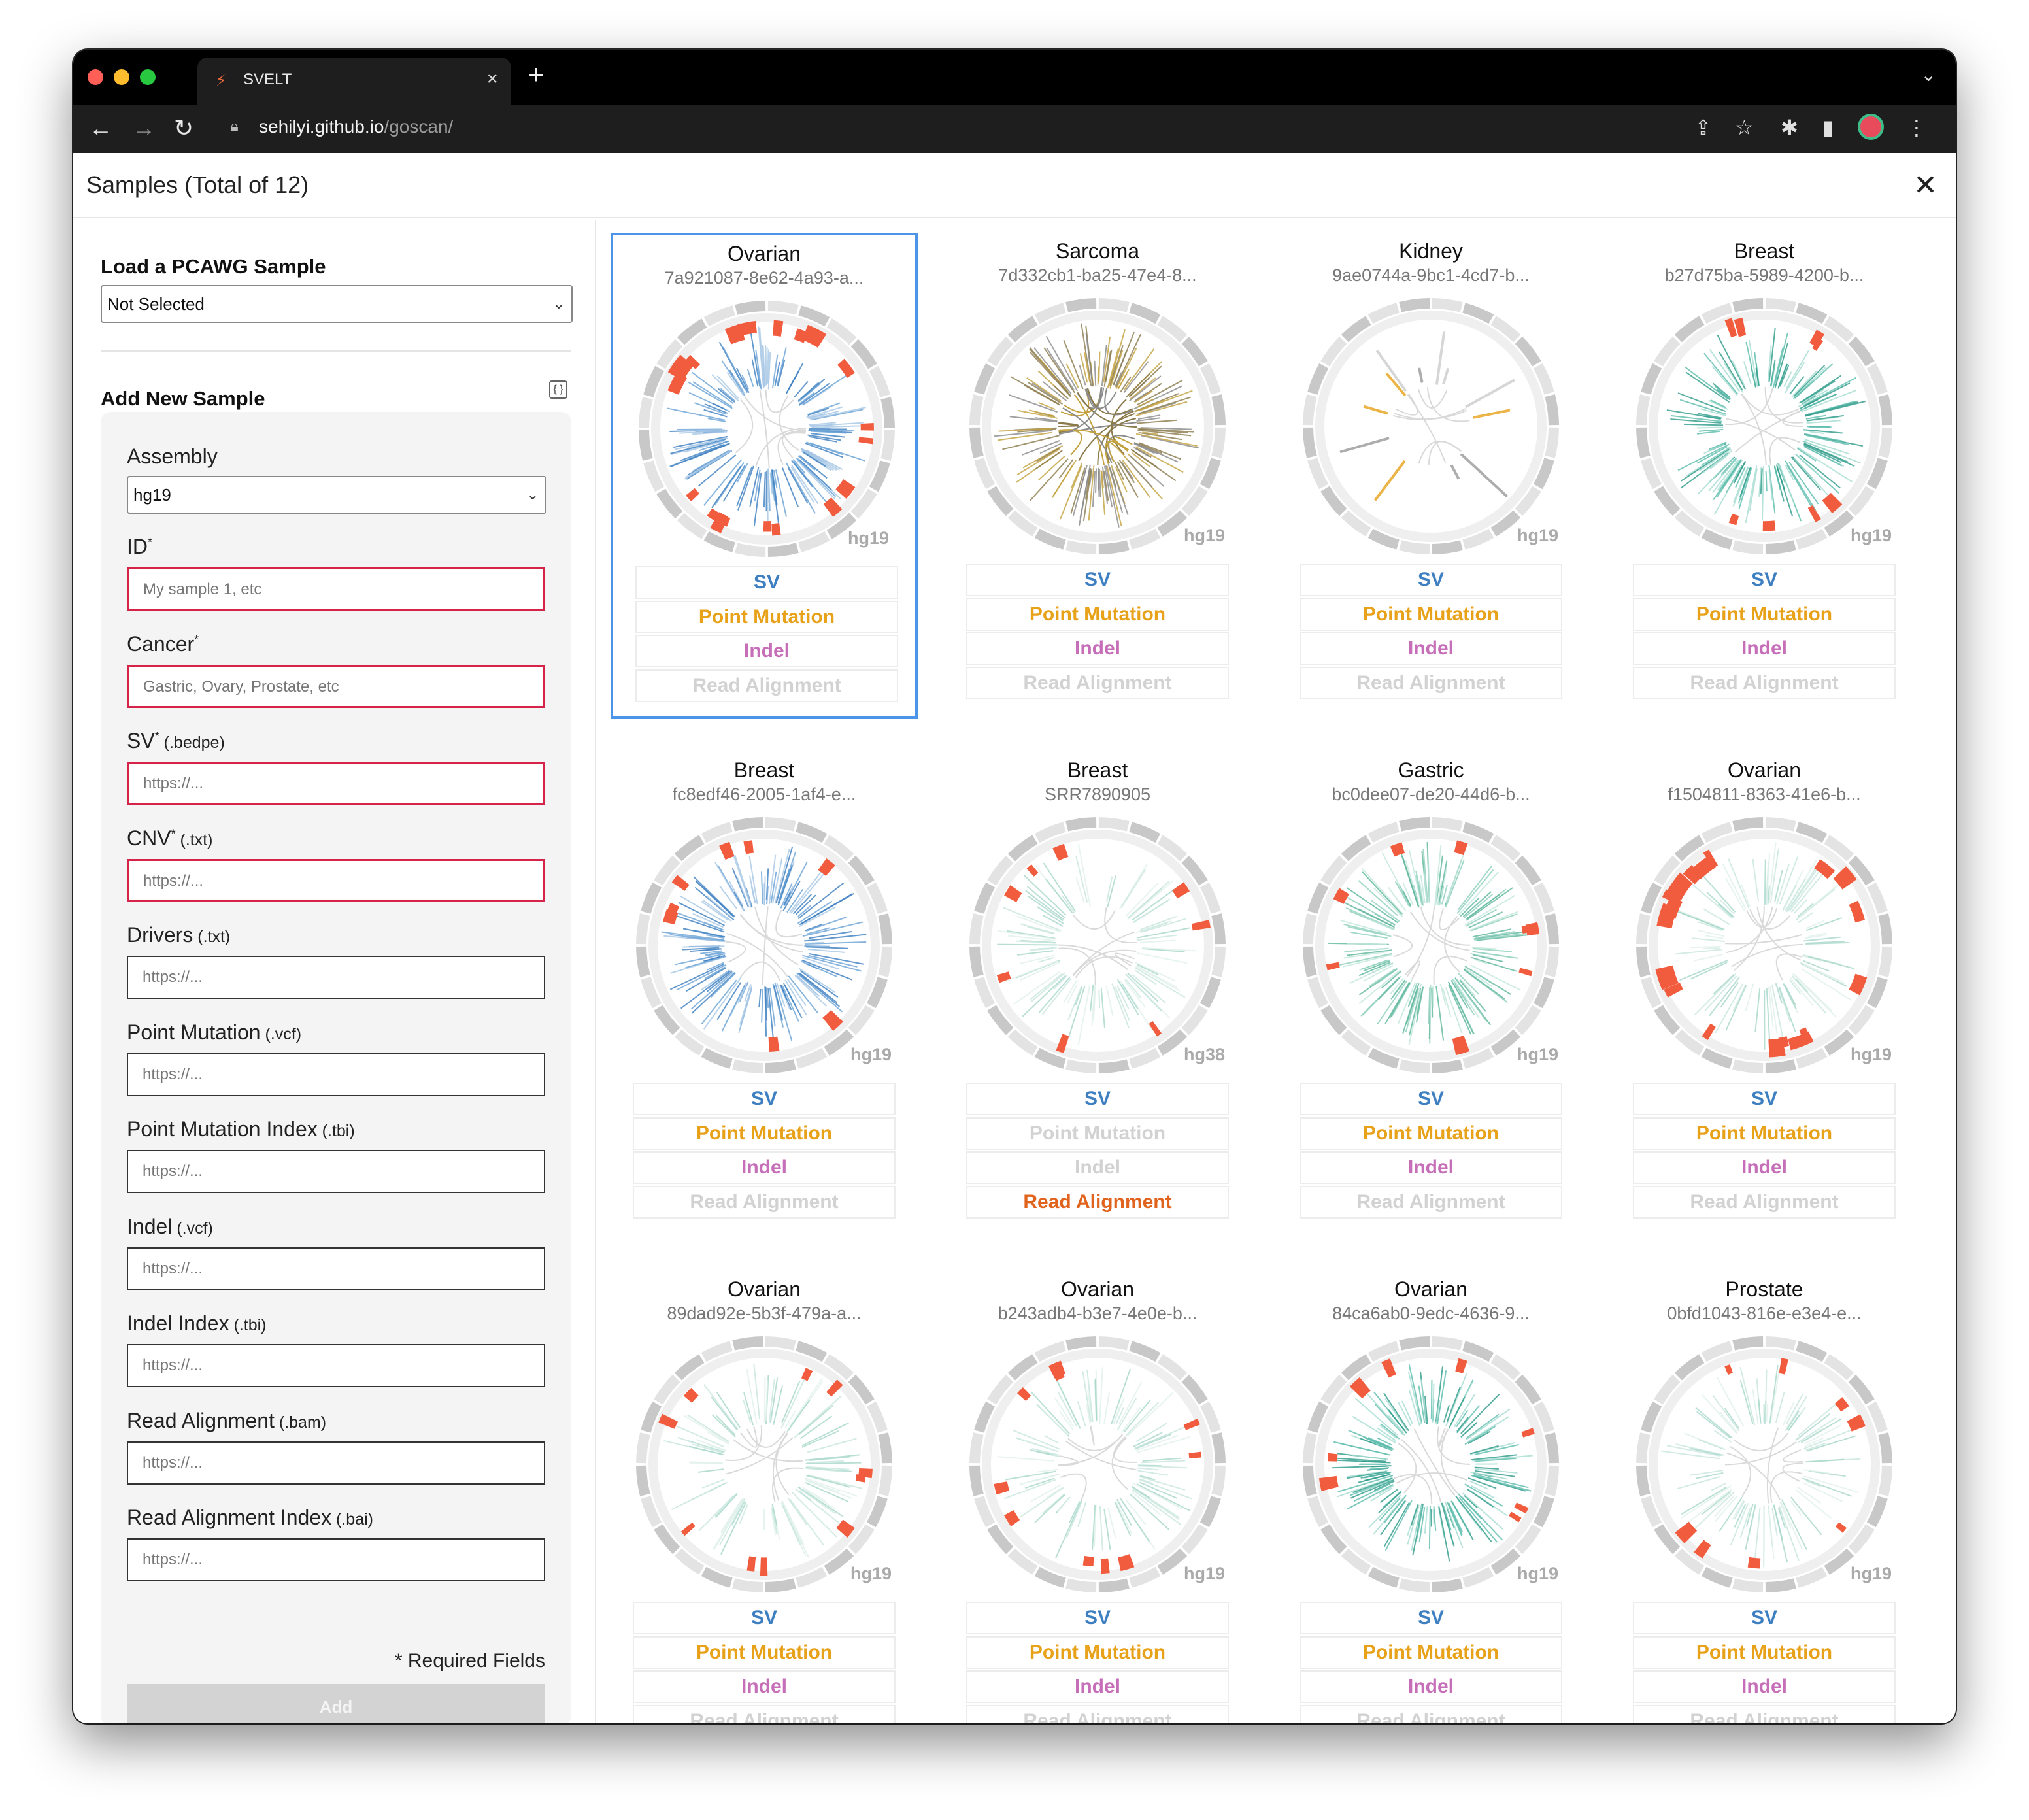 The width and height of the screenshot is (2029, 1820). What do you see at coordinates (121, 77) in the screenshot?
I see `minimize-window-icon` at bounding box center [121, 77].